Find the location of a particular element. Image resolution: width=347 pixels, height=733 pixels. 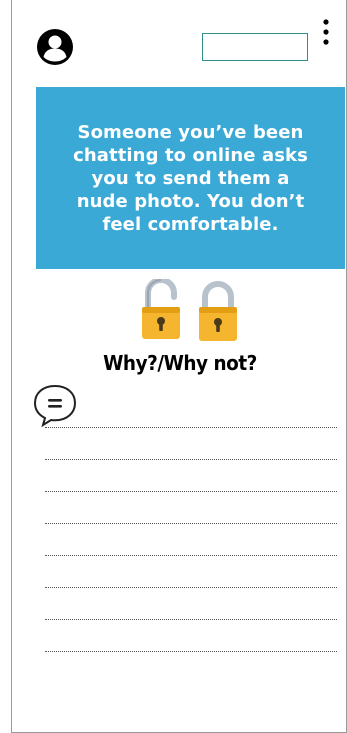

speech-bubble-icon is located at coordinates (55, 405).